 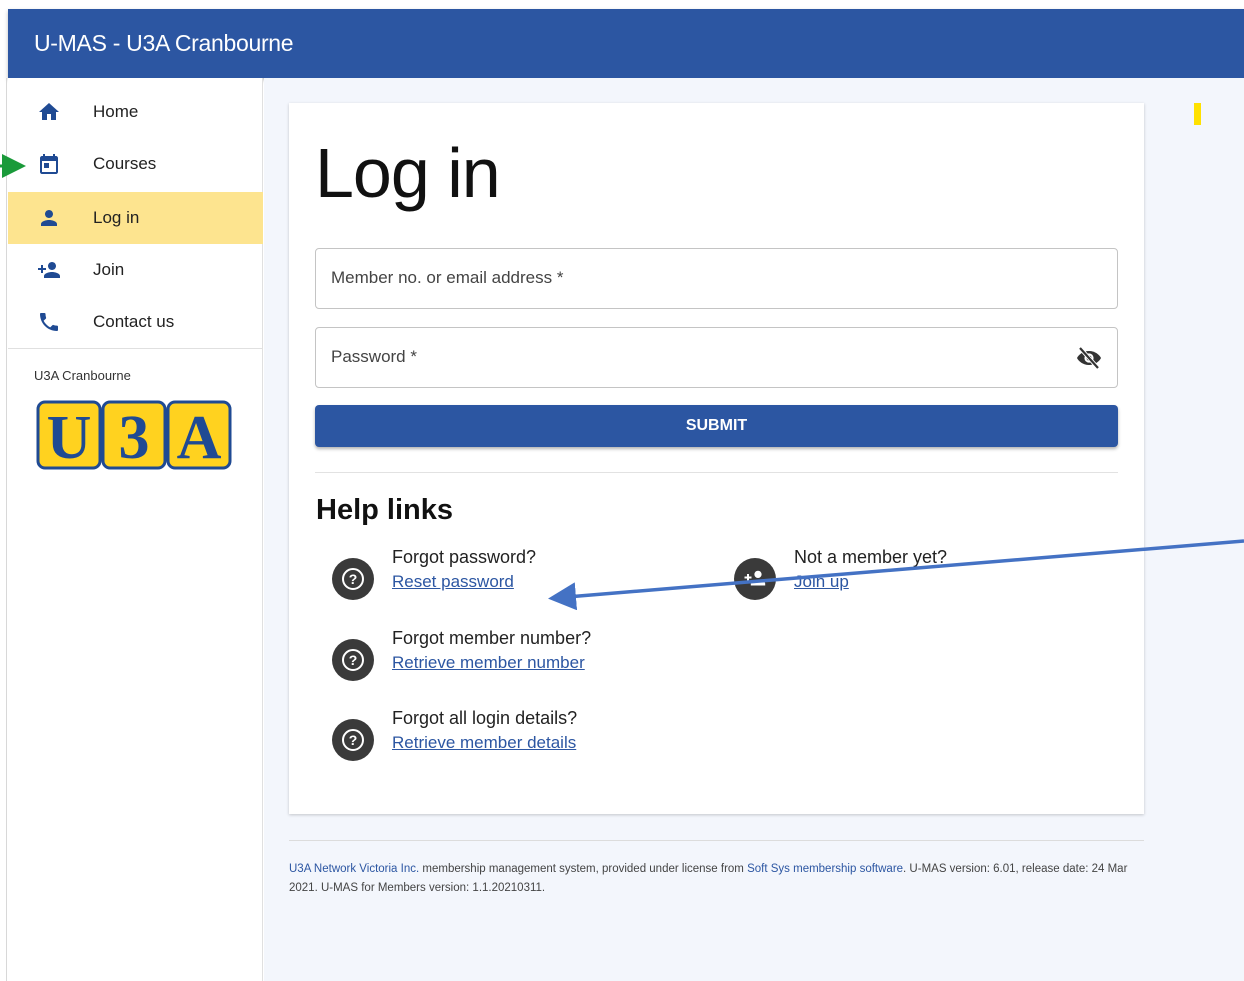 I want to click on visibility-off-icon, so click(x=1089, y=358).